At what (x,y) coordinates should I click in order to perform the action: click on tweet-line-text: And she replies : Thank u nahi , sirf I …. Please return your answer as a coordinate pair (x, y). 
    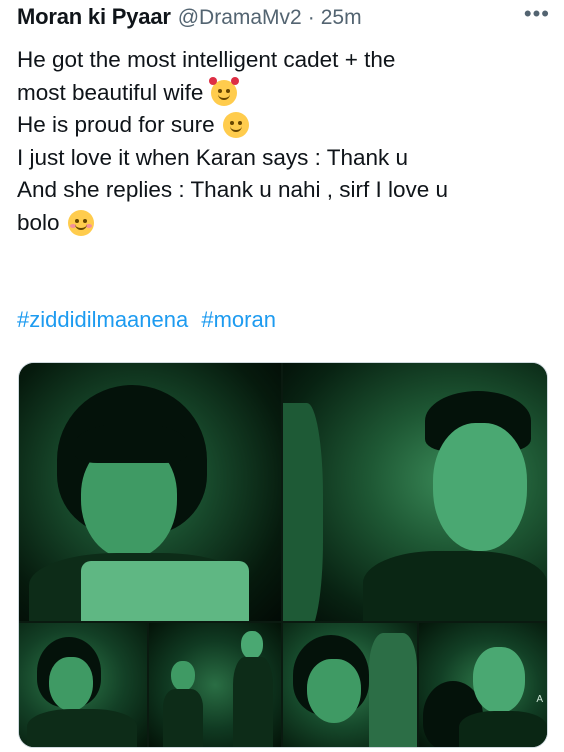
    Looking at the image, I should click on (233, 189).